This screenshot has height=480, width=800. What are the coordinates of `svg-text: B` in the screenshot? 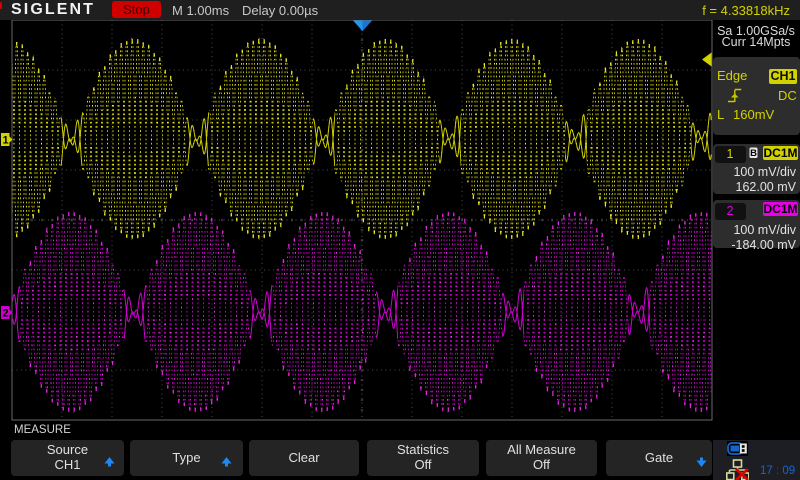 It's located at (753, 153).